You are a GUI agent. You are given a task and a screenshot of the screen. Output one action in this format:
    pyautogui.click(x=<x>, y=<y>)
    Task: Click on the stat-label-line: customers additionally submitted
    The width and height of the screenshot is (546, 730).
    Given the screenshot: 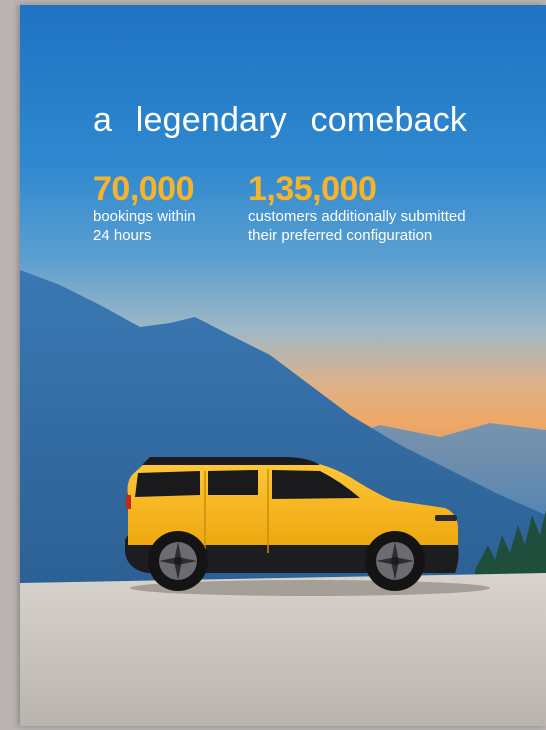 What is the action you would take?
    pyautogui.click(x=357, y=216)
    